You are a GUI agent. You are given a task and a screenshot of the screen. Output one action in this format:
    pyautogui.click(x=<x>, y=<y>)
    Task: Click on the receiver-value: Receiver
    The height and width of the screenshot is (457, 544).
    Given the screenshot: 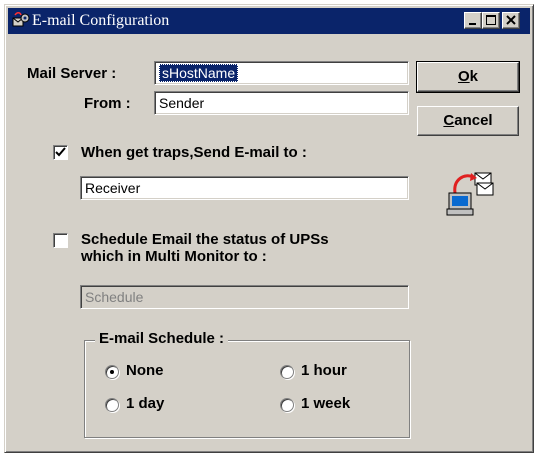 What is the action you would take?
    pyautogui.click(x=113, y=188)
    